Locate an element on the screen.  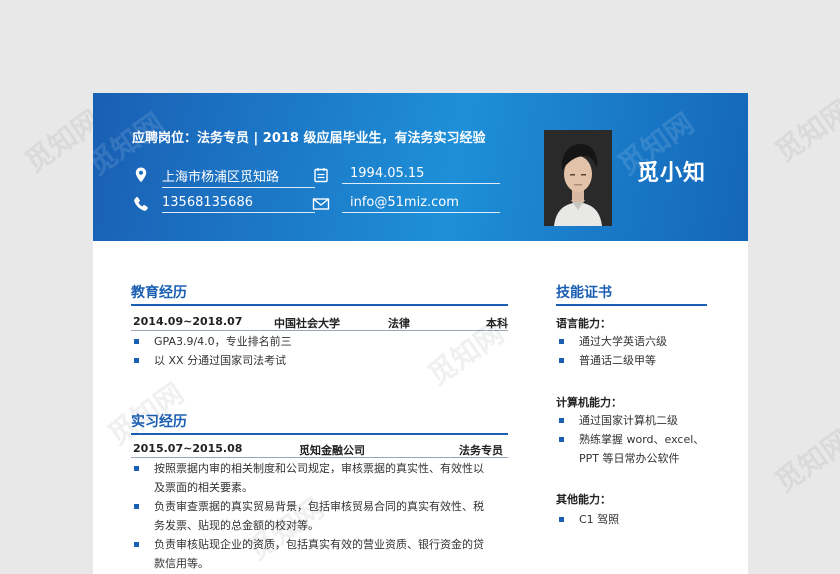
mail-icon is located at coordinates (321, 204).